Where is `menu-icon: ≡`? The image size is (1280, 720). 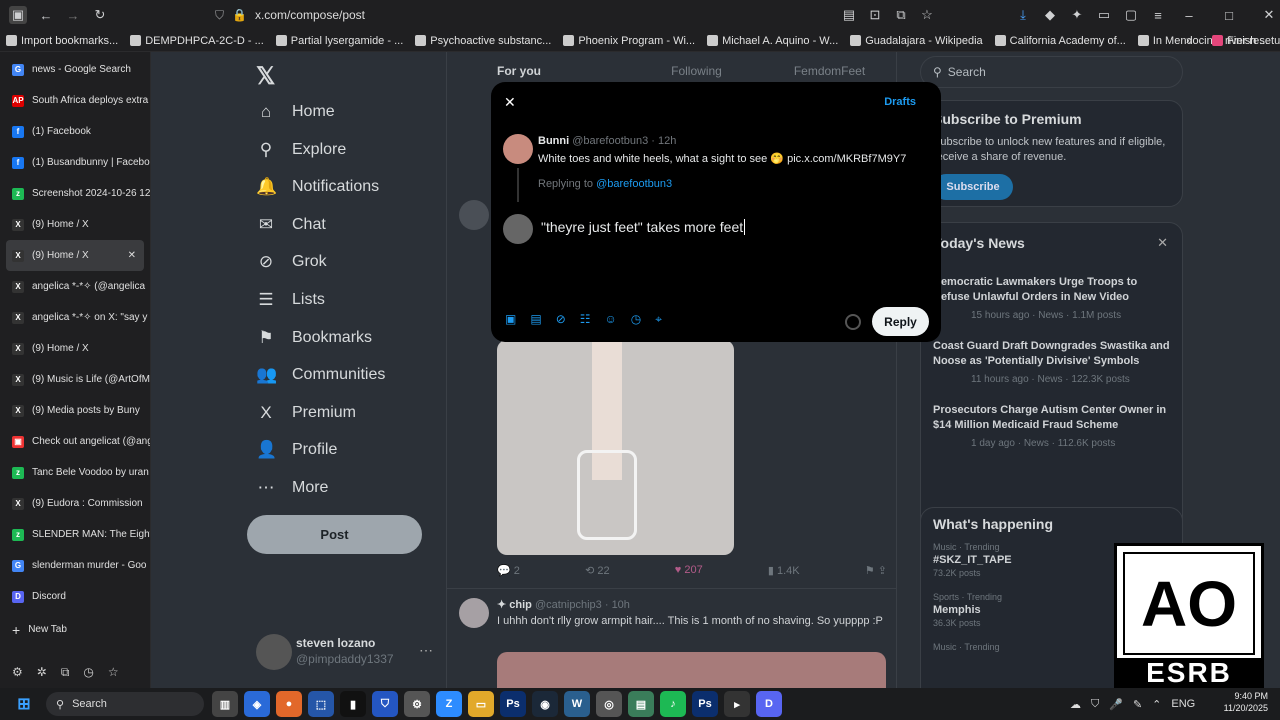
menu-icon: ≡ is located at coordinates (1158, 15).